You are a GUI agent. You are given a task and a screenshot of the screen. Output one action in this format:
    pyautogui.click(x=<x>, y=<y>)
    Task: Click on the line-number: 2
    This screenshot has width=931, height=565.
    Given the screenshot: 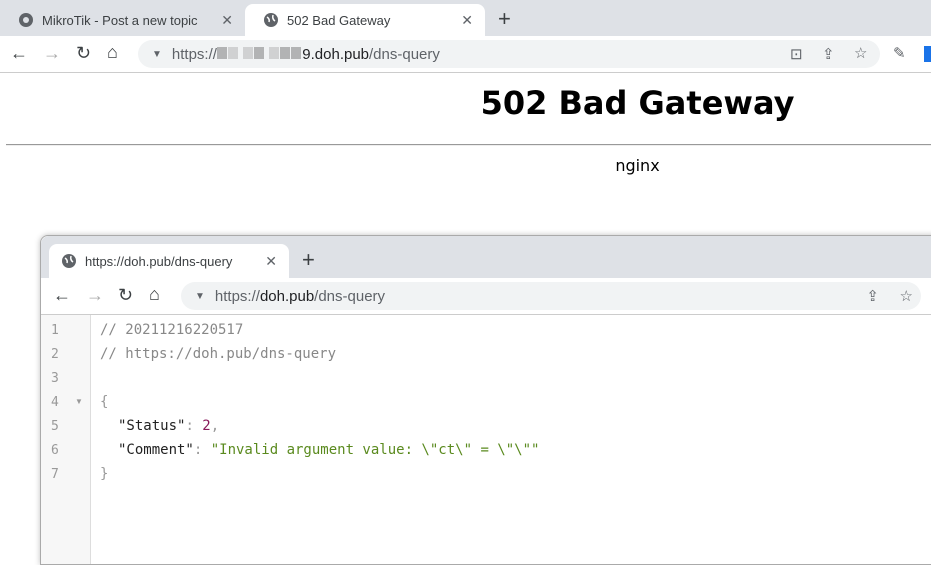 What is the action you would take?
    pyautogui.click(x=55, y=354)
    